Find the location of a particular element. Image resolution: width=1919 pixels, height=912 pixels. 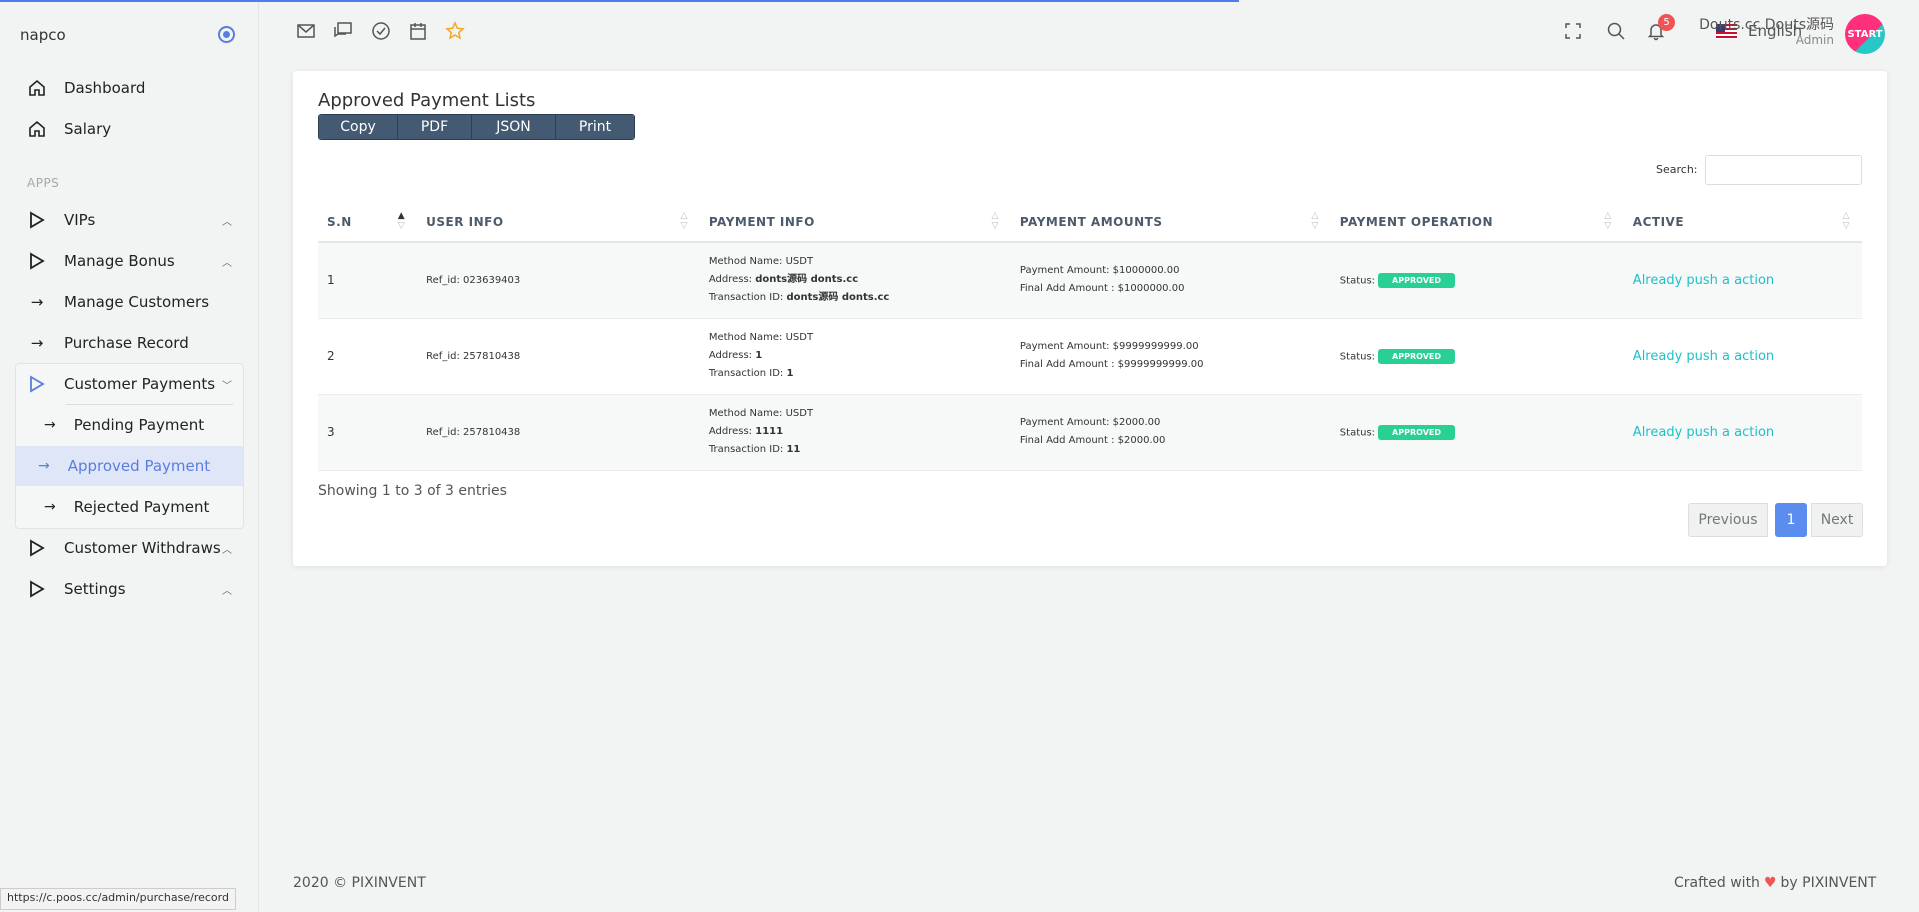

notification-count-badge: 5 is located at coordinates (1666, 22).